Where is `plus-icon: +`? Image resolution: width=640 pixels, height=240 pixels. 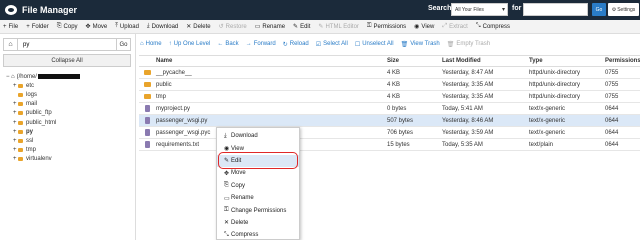
plus-icon: + is located at coordinates (5, 26).